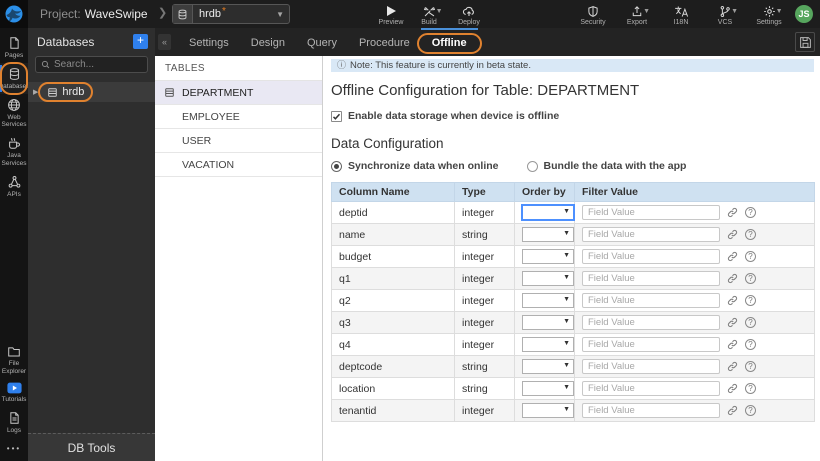 This screenshot has height=461, width=820. I want to click on save-button, so click(805, 42).